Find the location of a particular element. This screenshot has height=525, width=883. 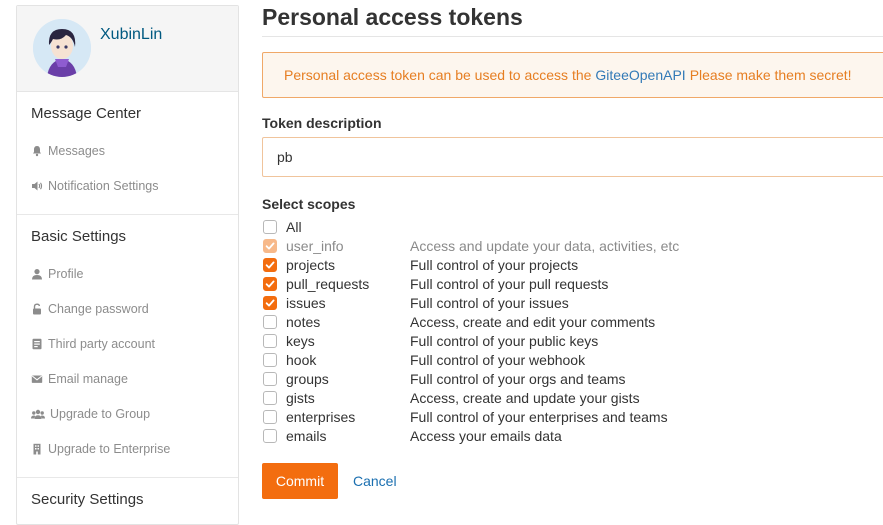

envelope-icon is located at coordinates (37, 379).